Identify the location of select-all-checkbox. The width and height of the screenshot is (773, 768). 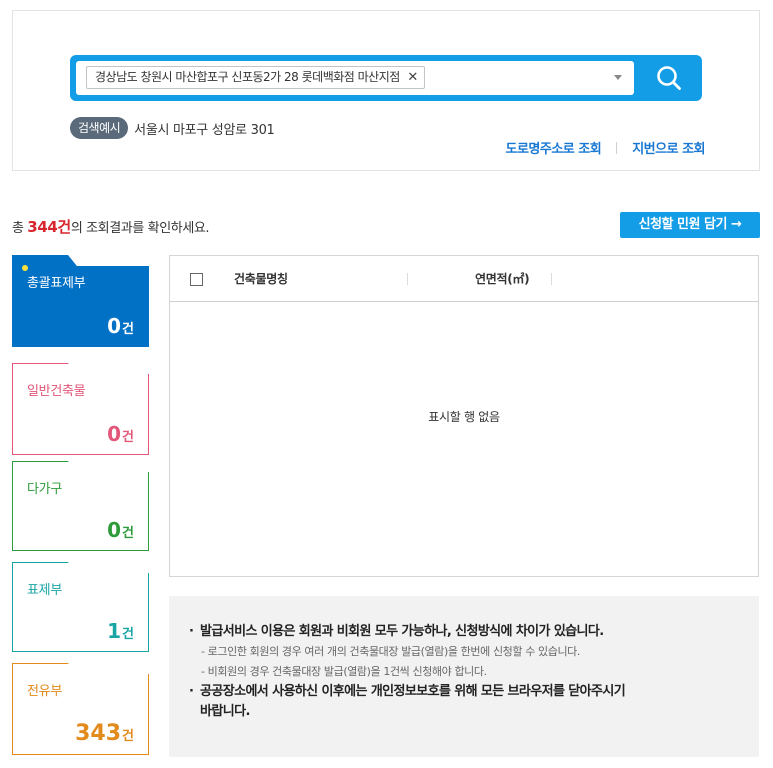
(196, 279).